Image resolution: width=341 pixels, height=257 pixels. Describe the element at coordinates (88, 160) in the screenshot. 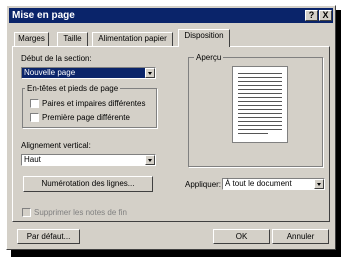

I see `vertical-align-select: Haut` at that location.